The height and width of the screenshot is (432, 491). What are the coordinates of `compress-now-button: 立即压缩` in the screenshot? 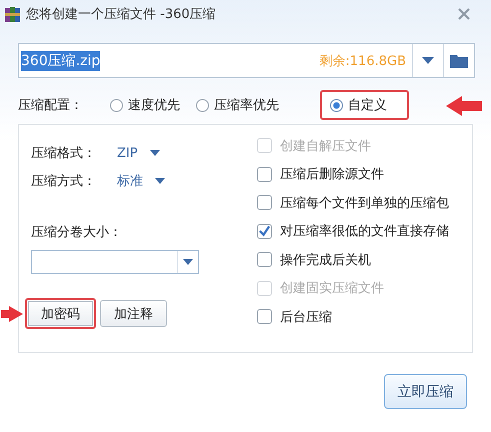 It's located at (425, 391).